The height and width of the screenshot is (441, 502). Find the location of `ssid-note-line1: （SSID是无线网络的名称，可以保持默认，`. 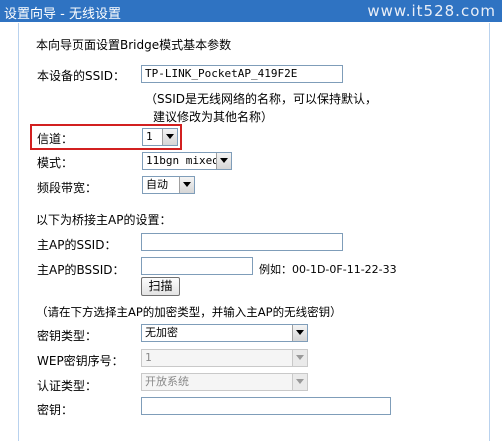

ssid-note-line1: （SSID是无线网络的名称，可以保持默认， is located at coordinates (261, 99).